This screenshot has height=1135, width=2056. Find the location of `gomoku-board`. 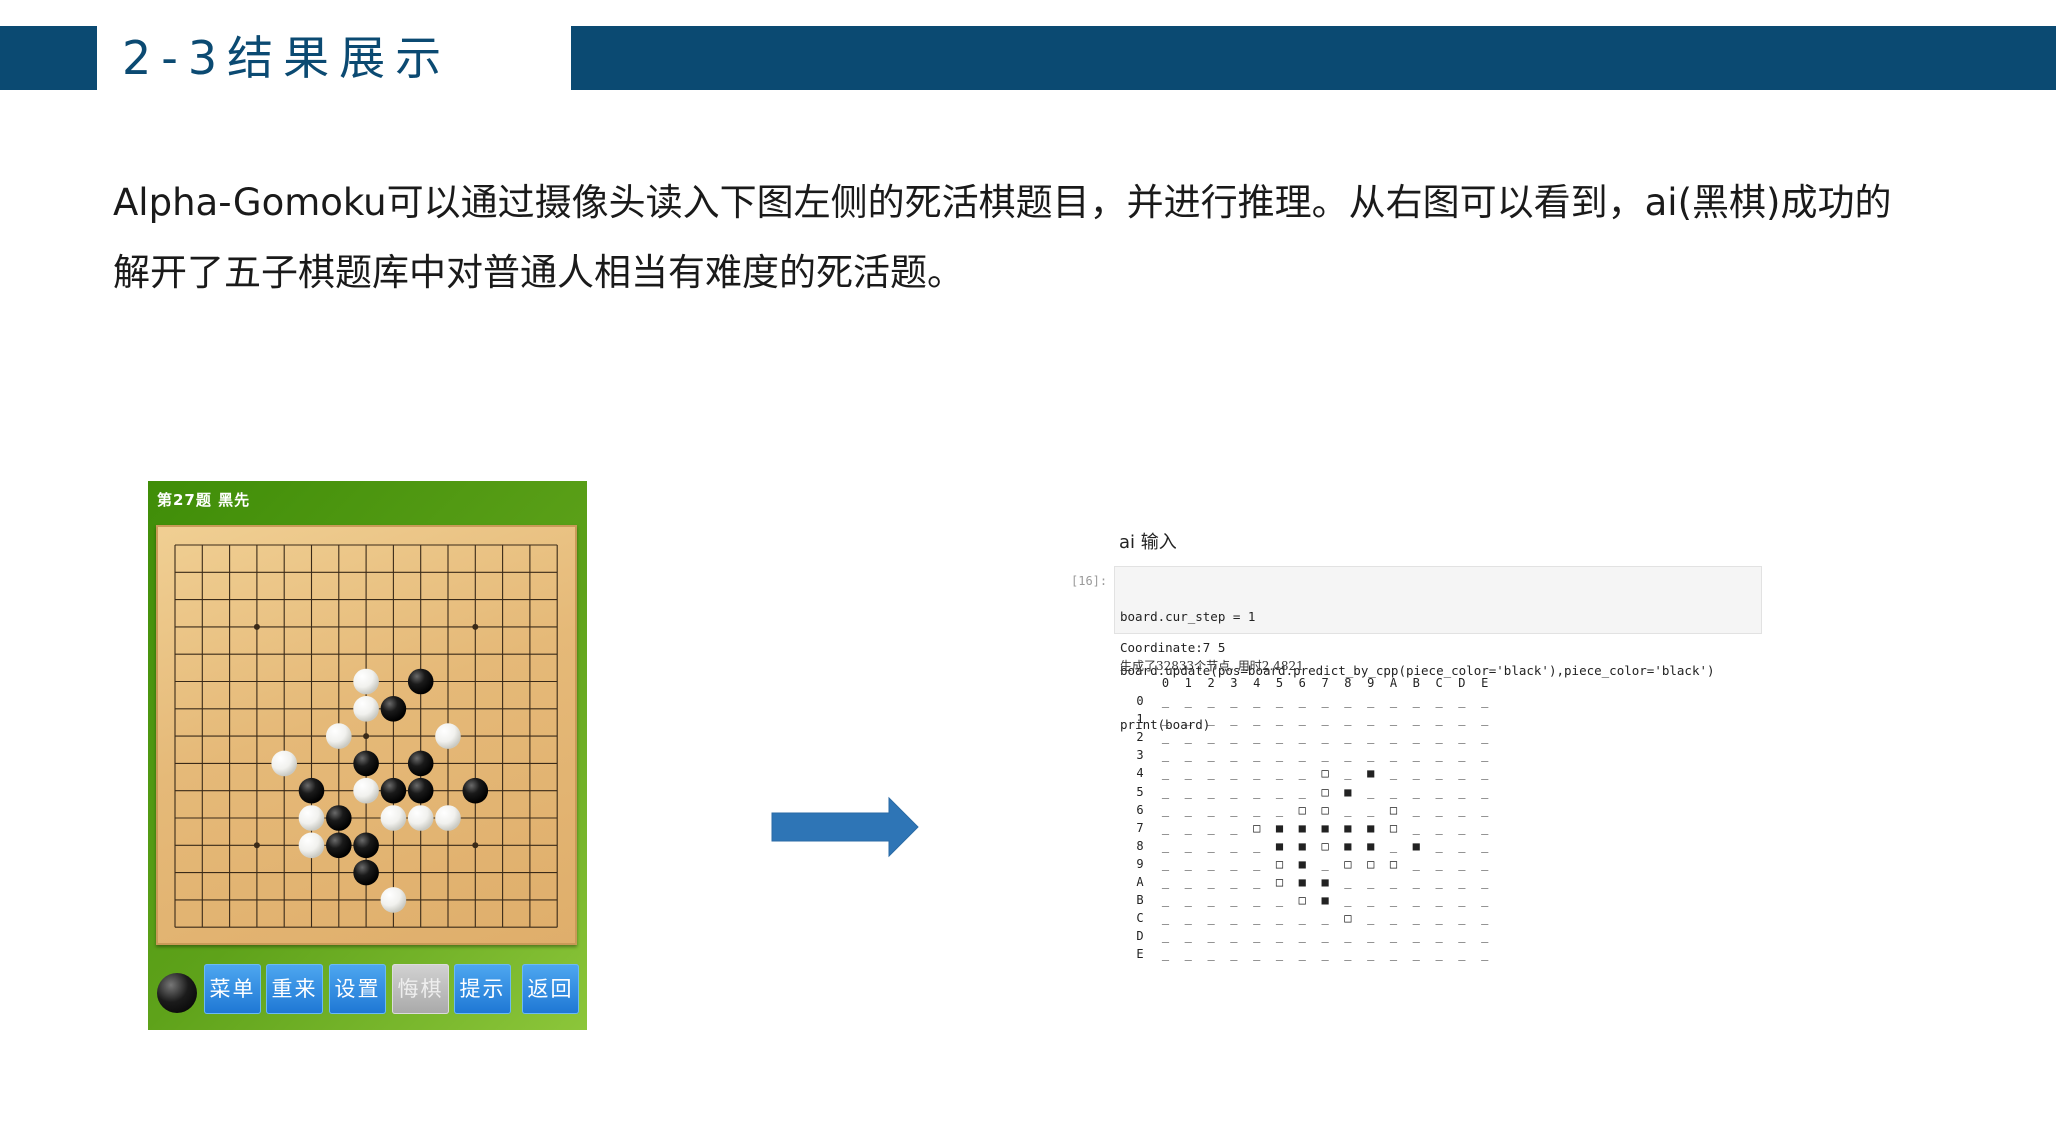

gomoku-board is located at coordinates (366, 735).